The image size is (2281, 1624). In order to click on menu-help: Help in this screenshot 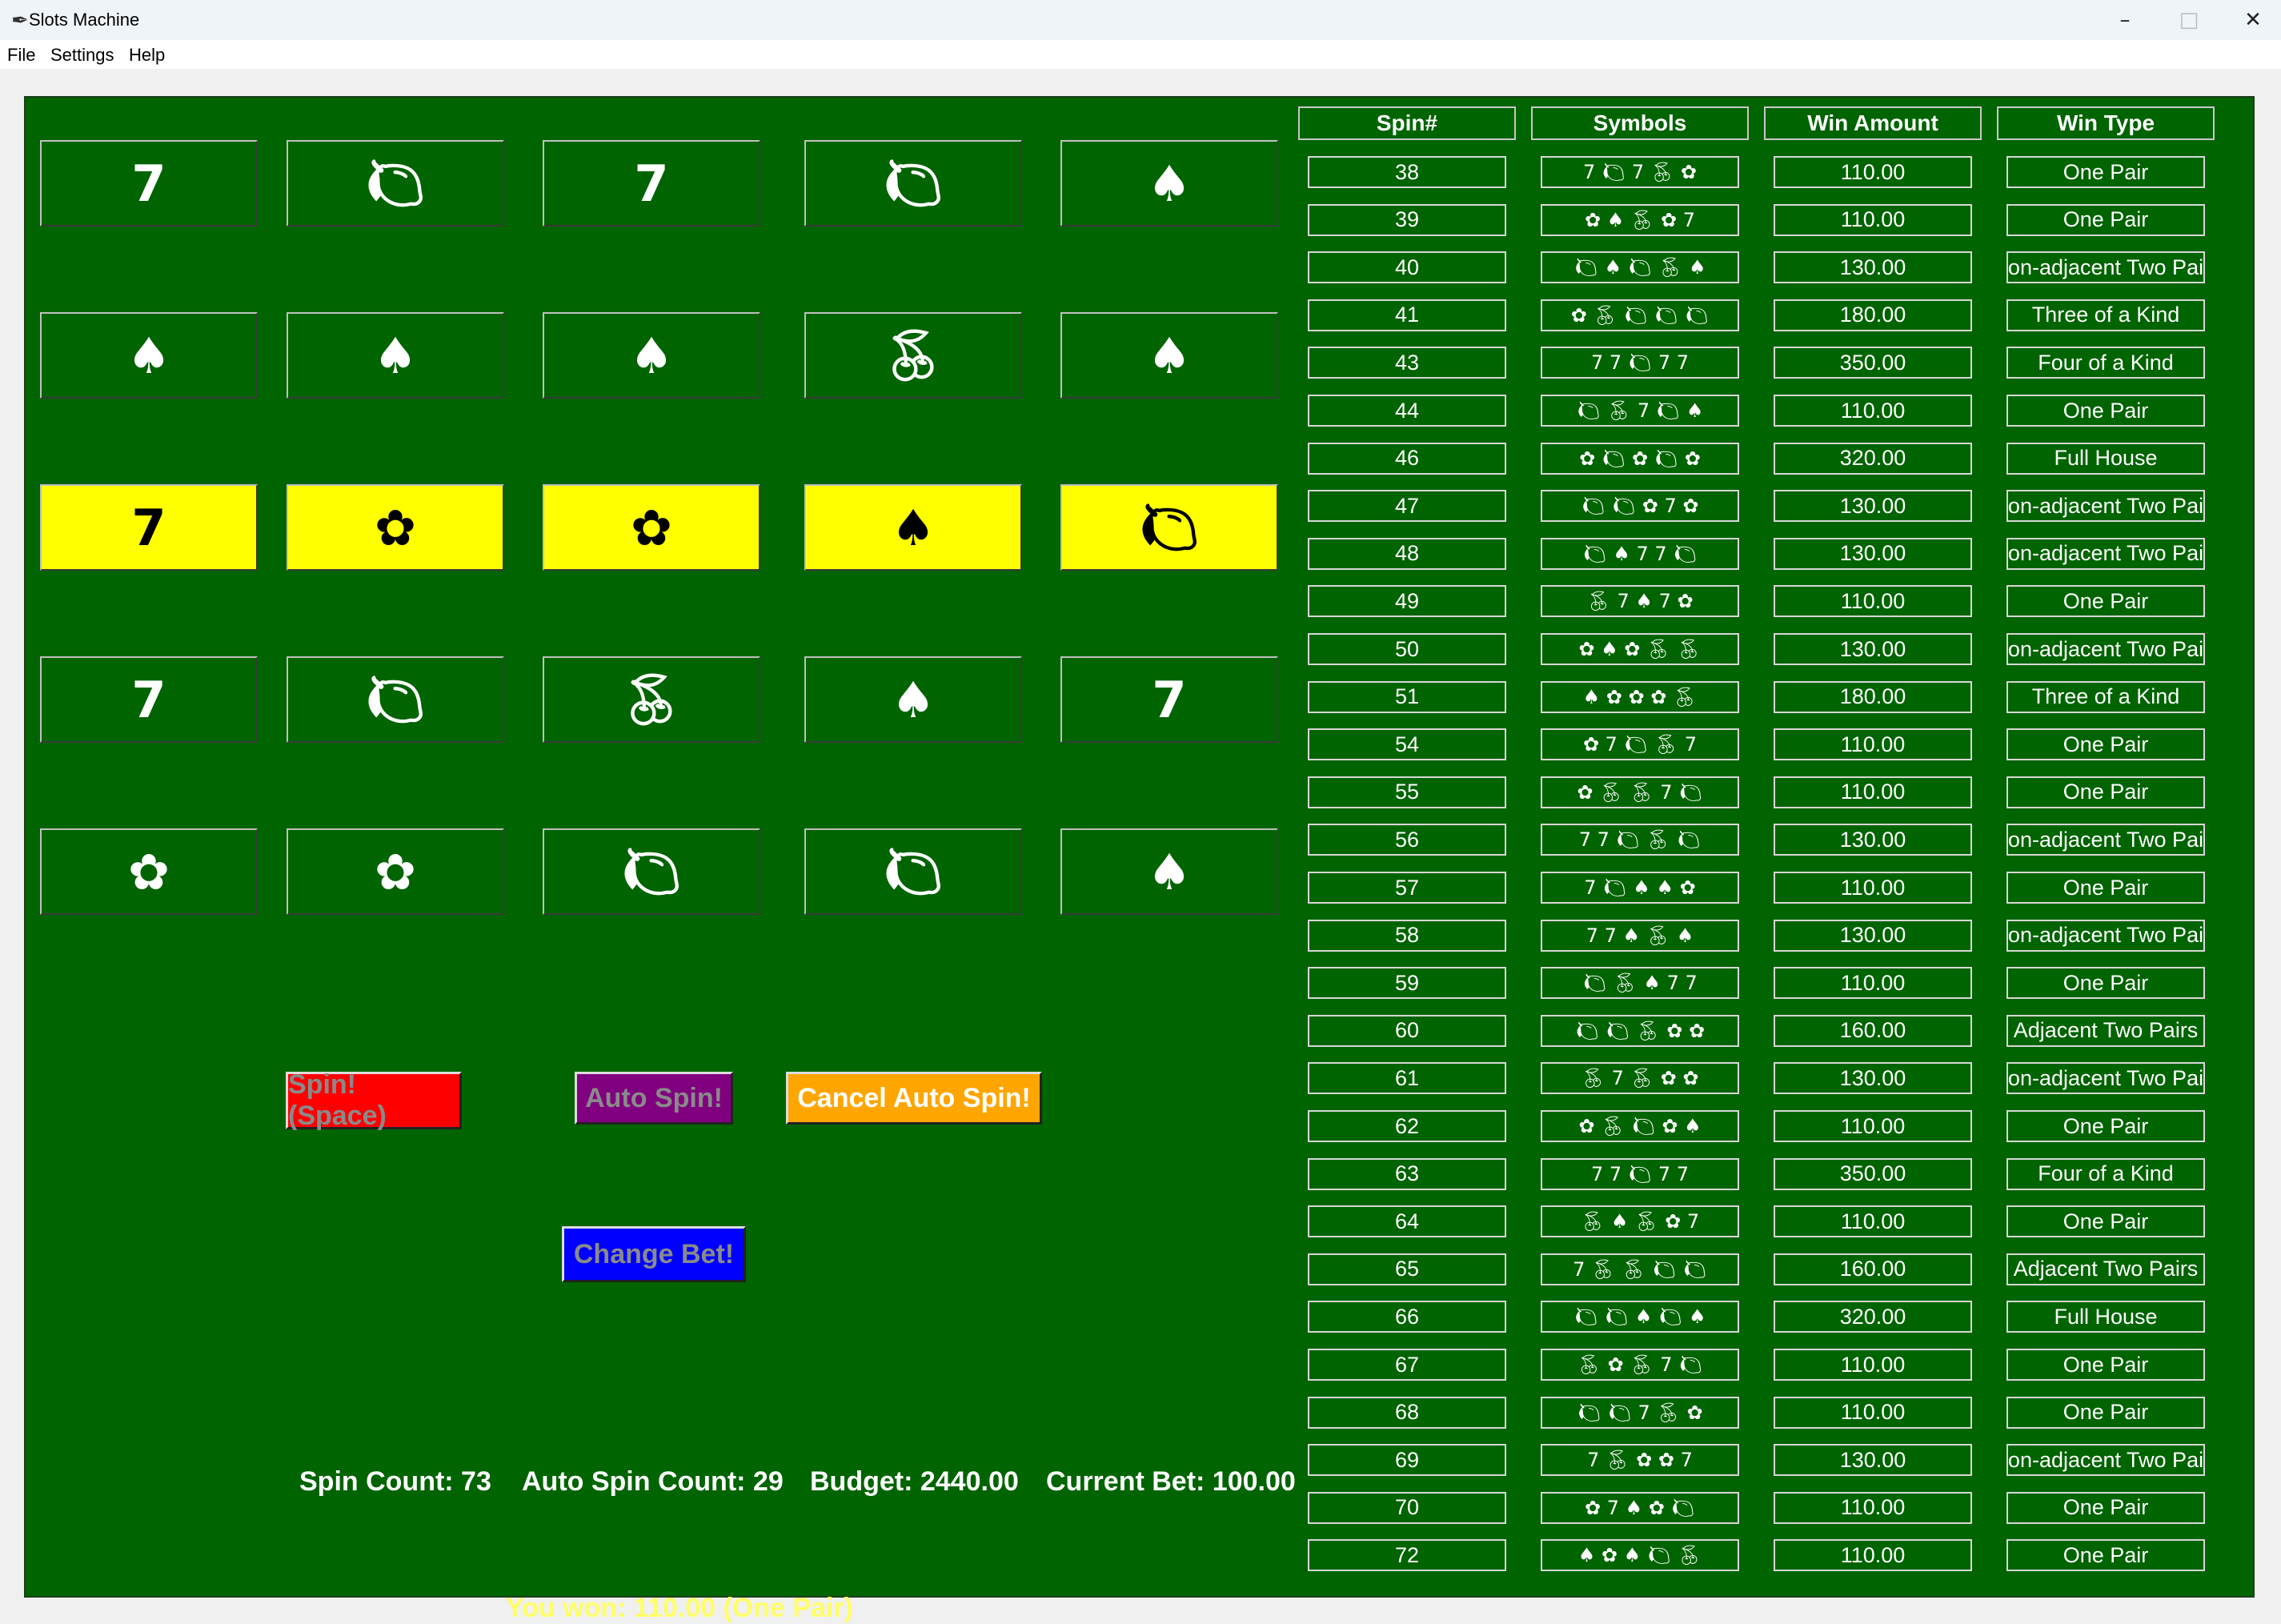, I will do `click(147, 55)`.